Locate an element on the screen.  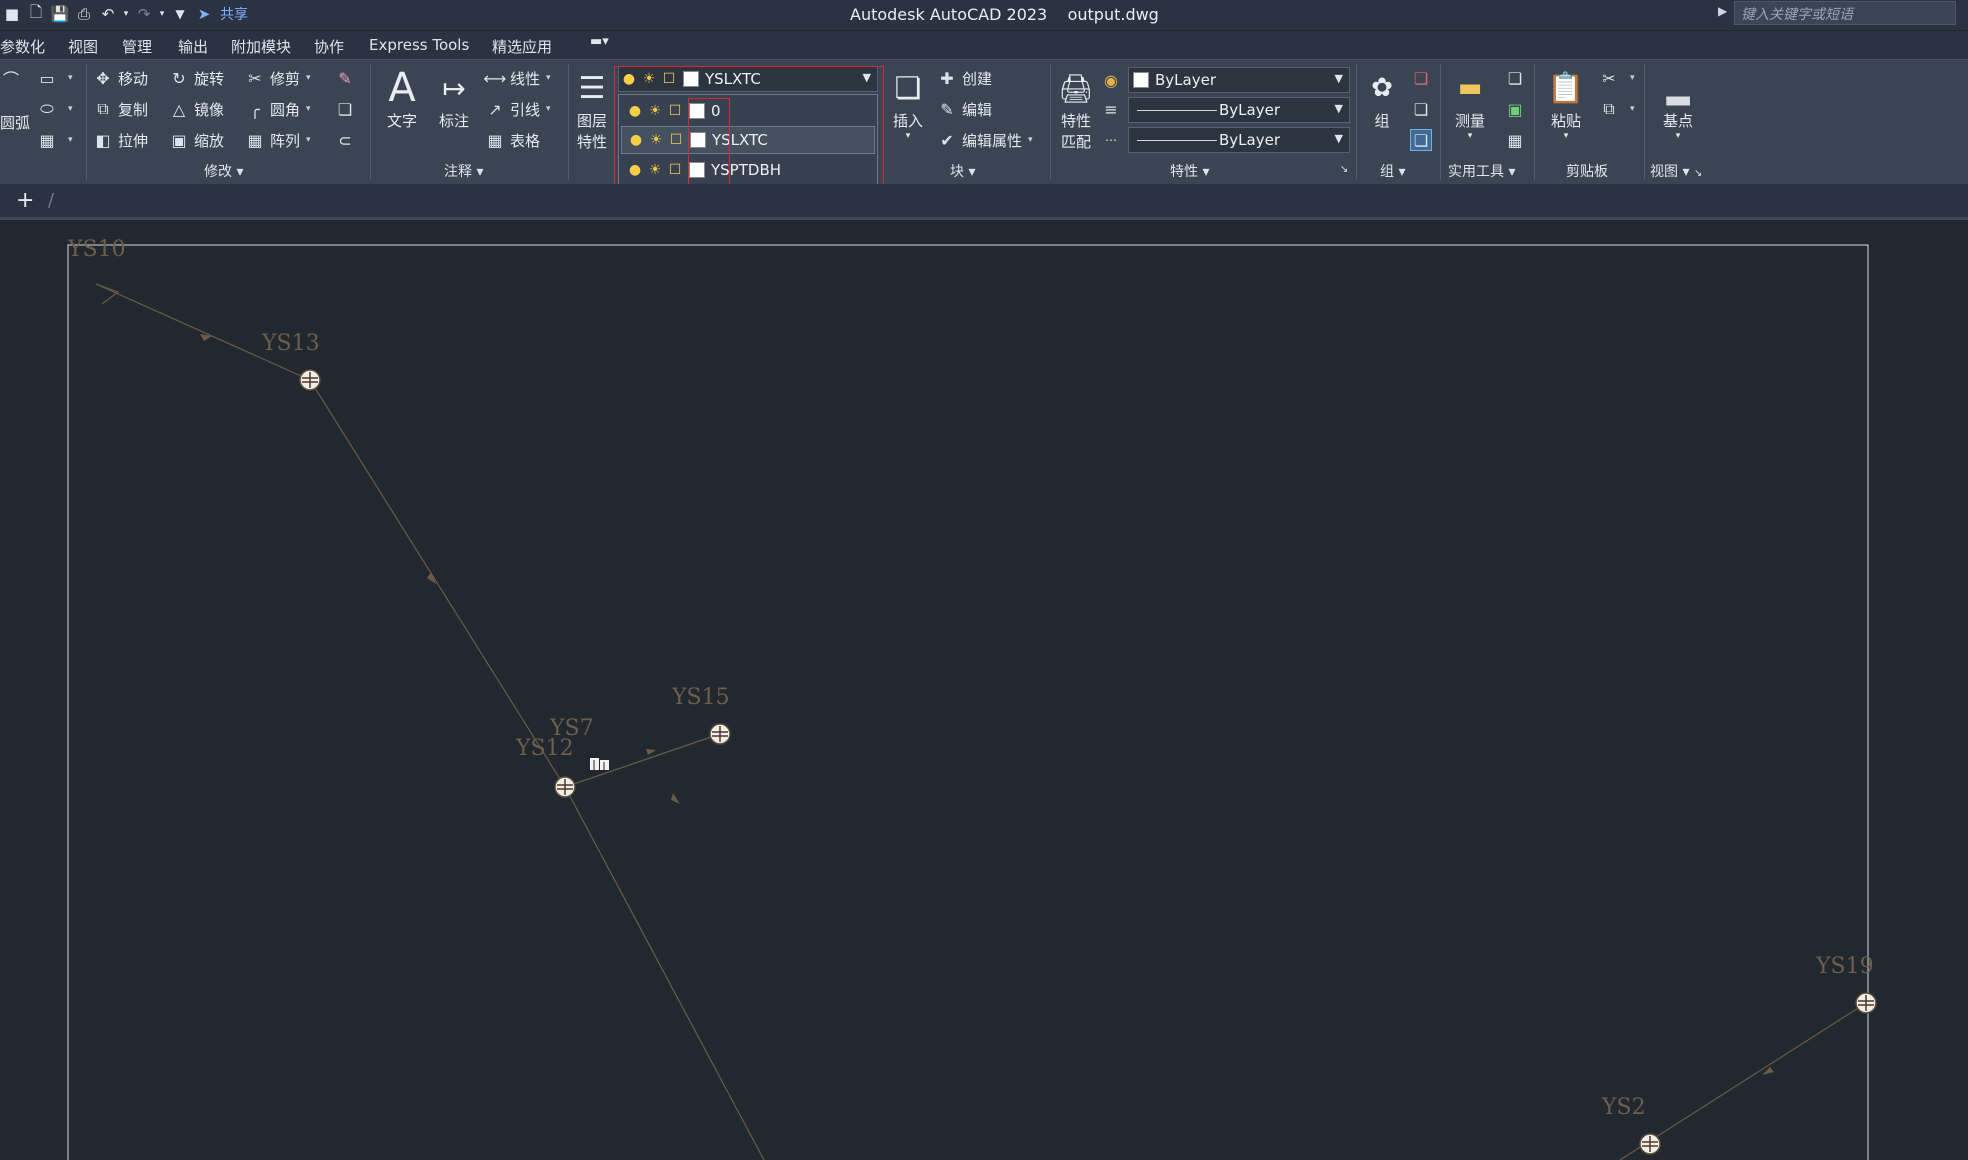
share-button: 共享 is located at coordinates (234, 14).